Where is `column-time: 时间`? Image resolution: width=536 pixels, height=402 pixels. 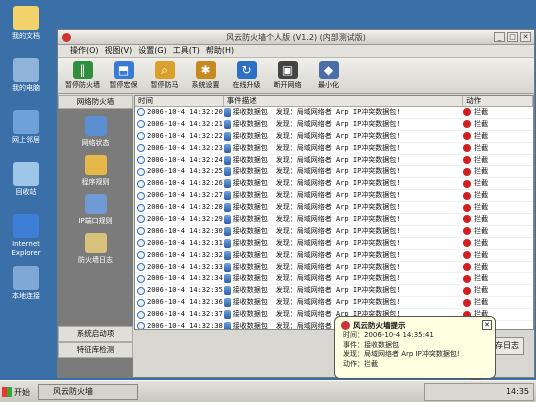
column-time: 时间 is located at coordinates (179, 101).